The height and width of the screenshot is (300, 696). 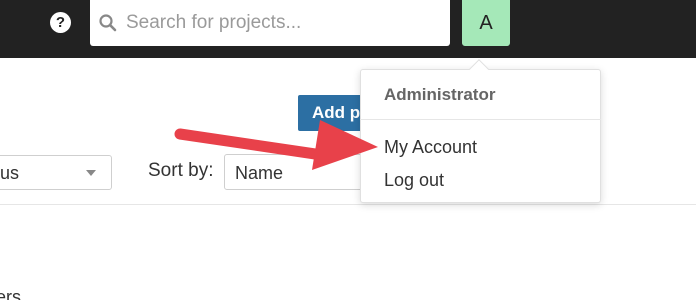 What do you see at coordinates (430, 147) in the screenshot?
I see `menu-item-my-account: My Account` at bounding box center [430, 147].